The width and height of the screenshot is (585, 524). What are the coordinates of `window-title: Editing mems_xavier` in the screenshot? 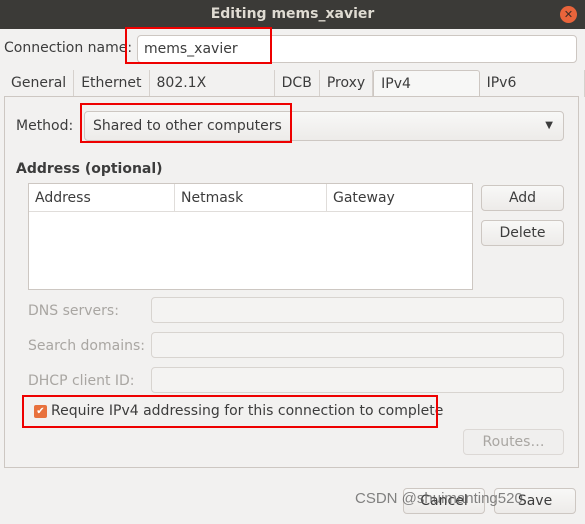 It's located at (292, 14).